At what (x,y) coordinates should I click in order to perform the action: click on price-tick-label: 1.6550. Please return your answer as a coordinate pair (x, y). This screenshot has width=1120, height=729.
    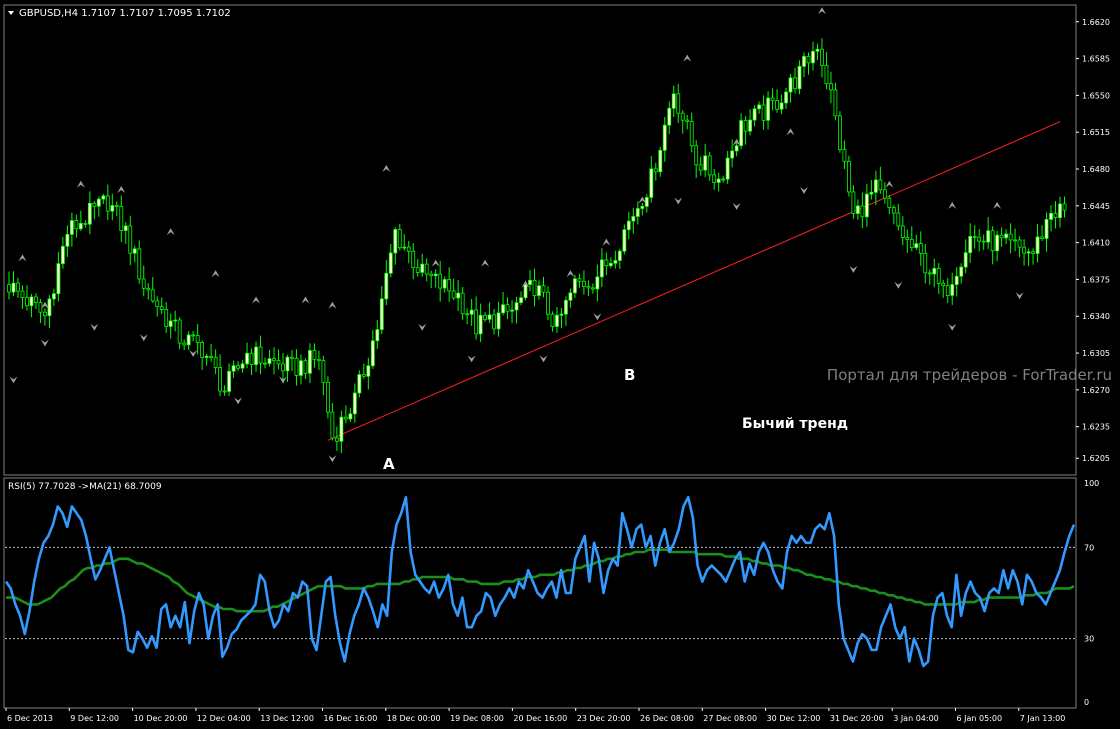
    Looking at the image, I should click on (1096, 95).